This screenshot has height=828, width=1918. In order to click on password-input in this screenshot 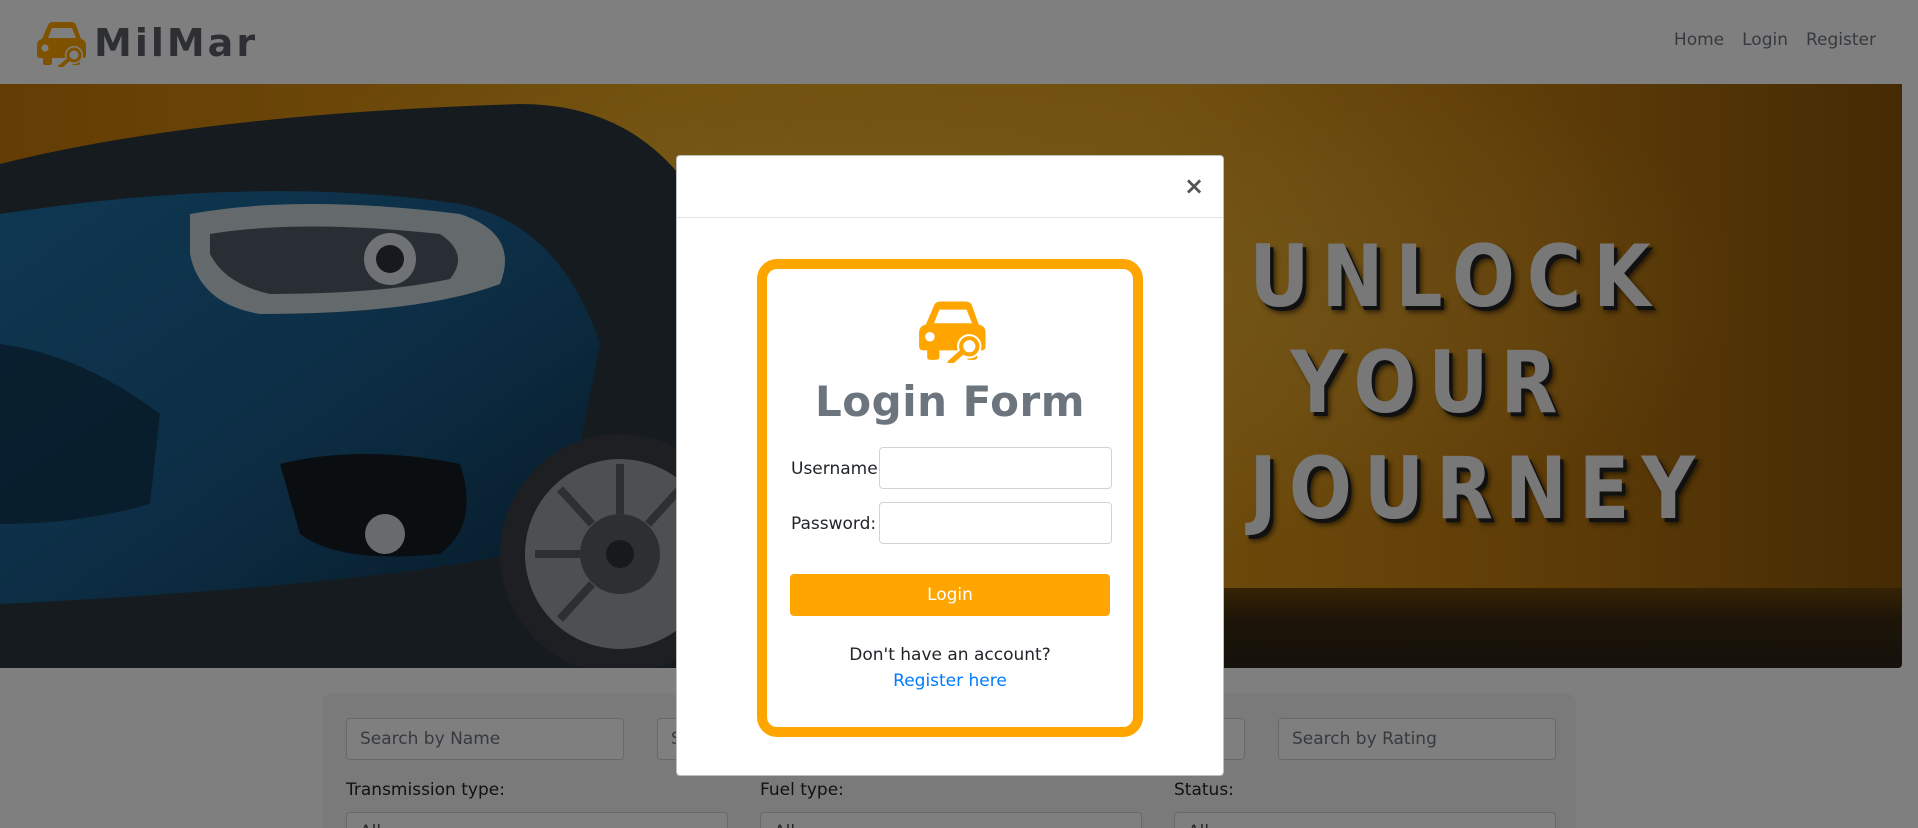, I will do `click(995, 523)`.